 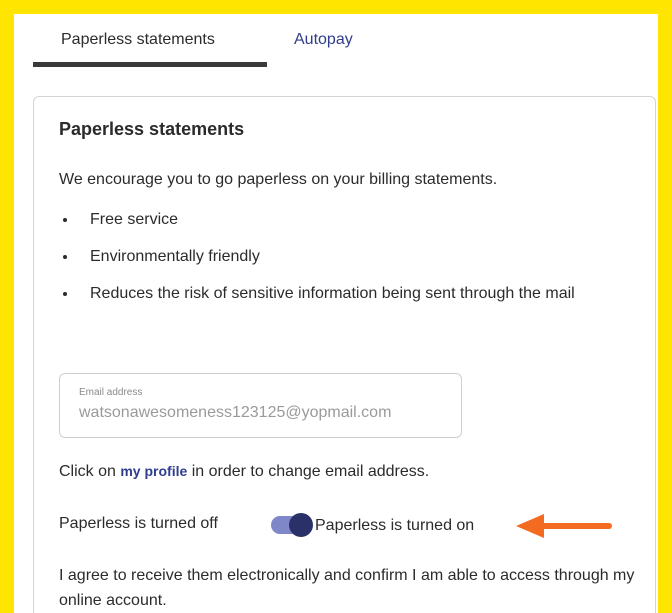 I want to click on toggle-off-label: Paperless is turned off, so click(x=138, y=523).